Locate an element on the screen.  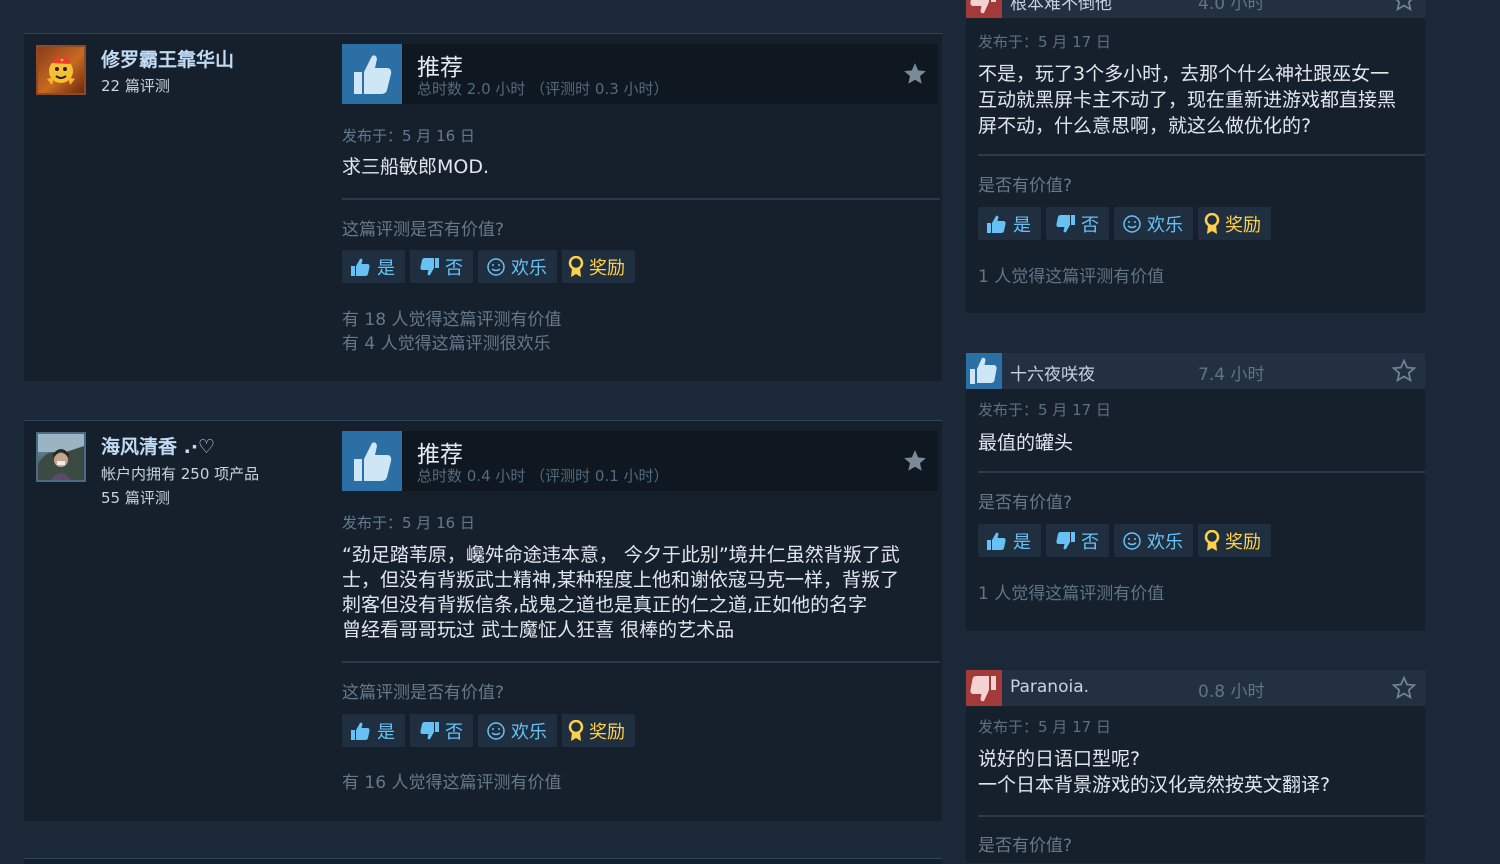
posted-date: 发布于：5 月 16 日 is located at coordinates (408, 136).